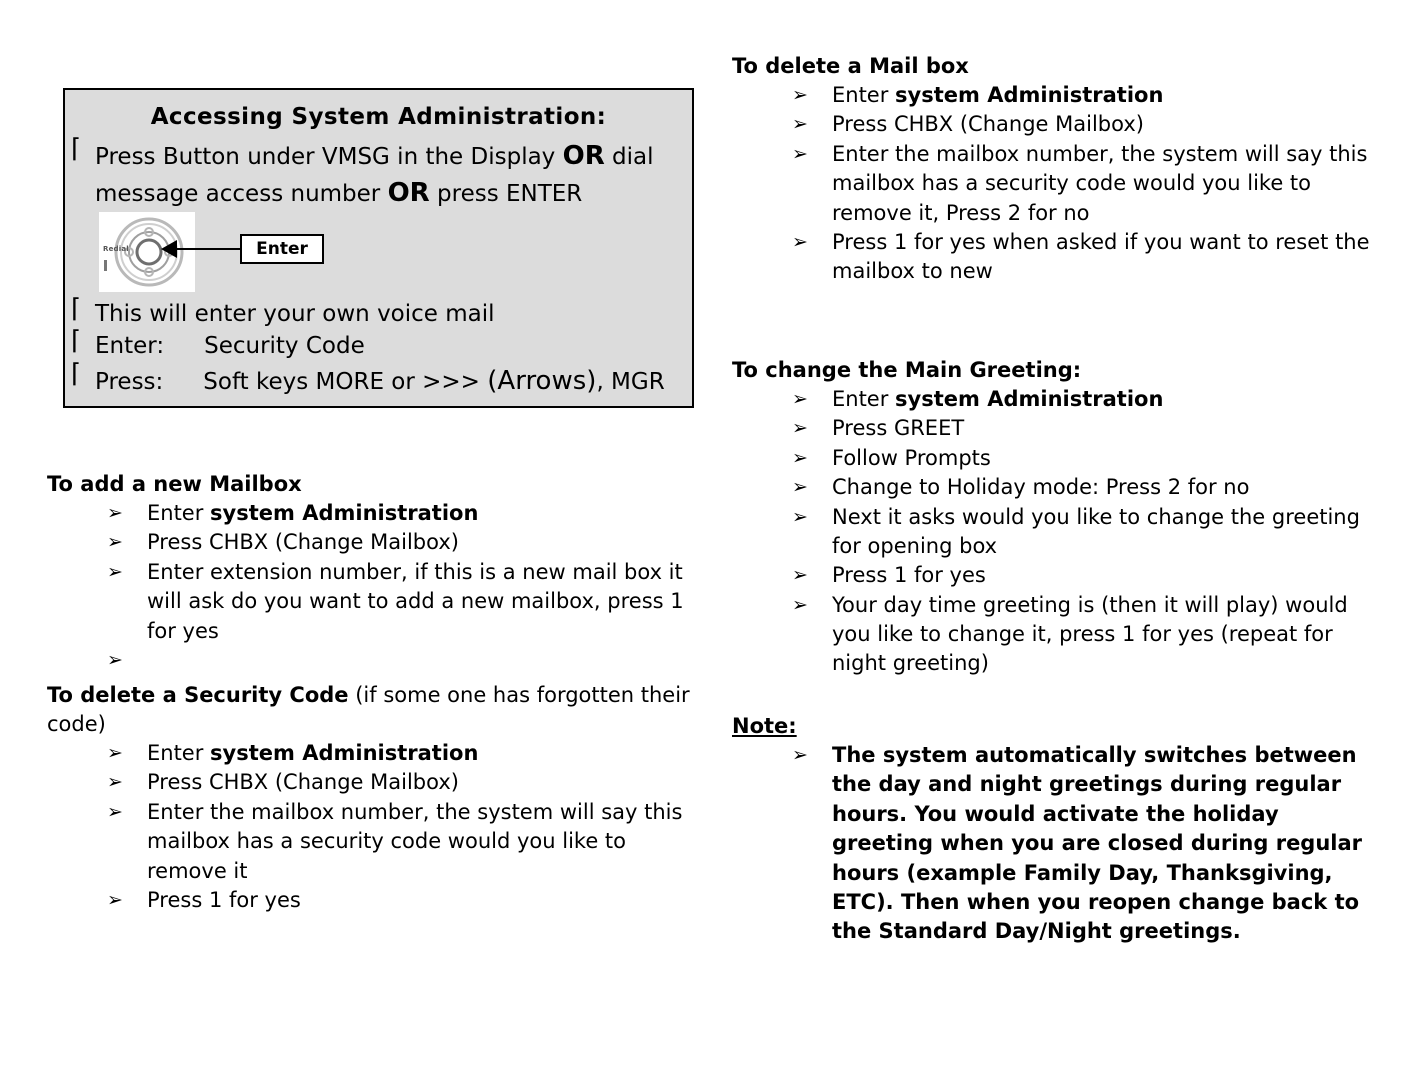  Describe the element at coordinates (898, 428) in the screenshot. I see `list-item-pre: Press GREET` at that location.